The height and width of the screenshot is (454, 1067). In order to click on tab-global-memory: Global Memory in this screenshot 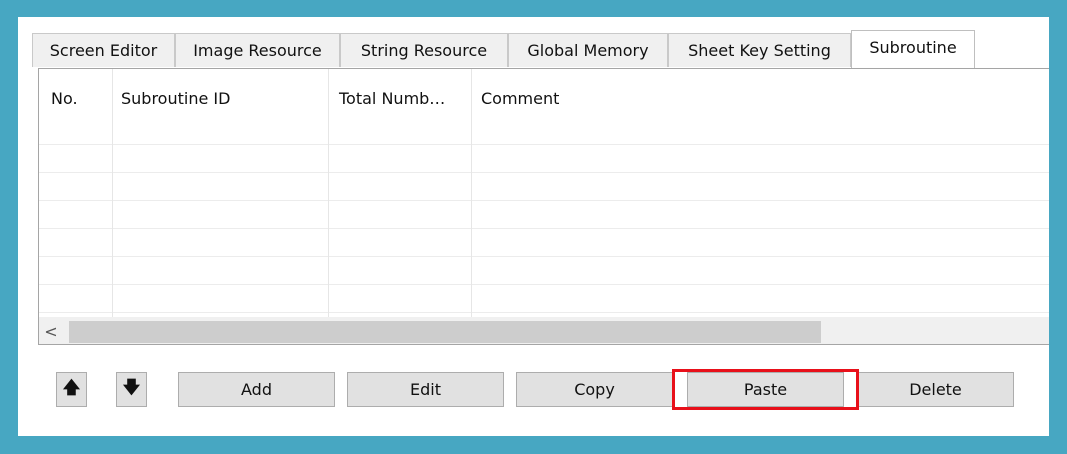, I will do `click(588, 50)`.